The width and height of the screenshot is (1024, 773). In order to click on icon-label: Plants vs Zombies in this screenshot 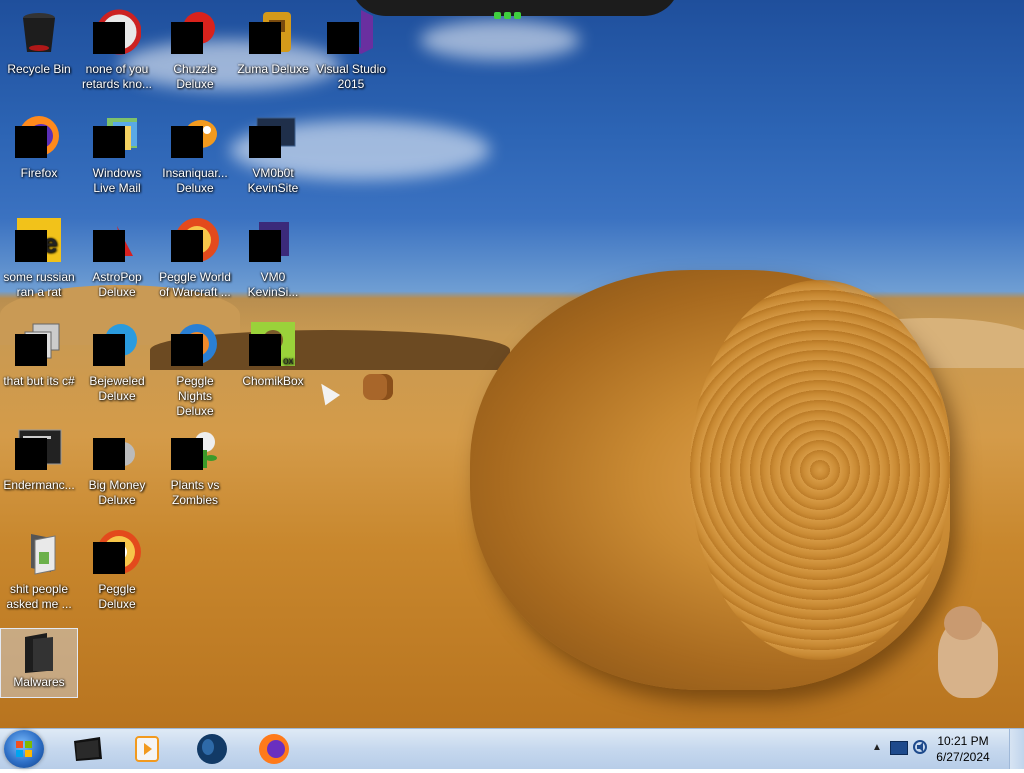, I will do `click(195, 492)`.